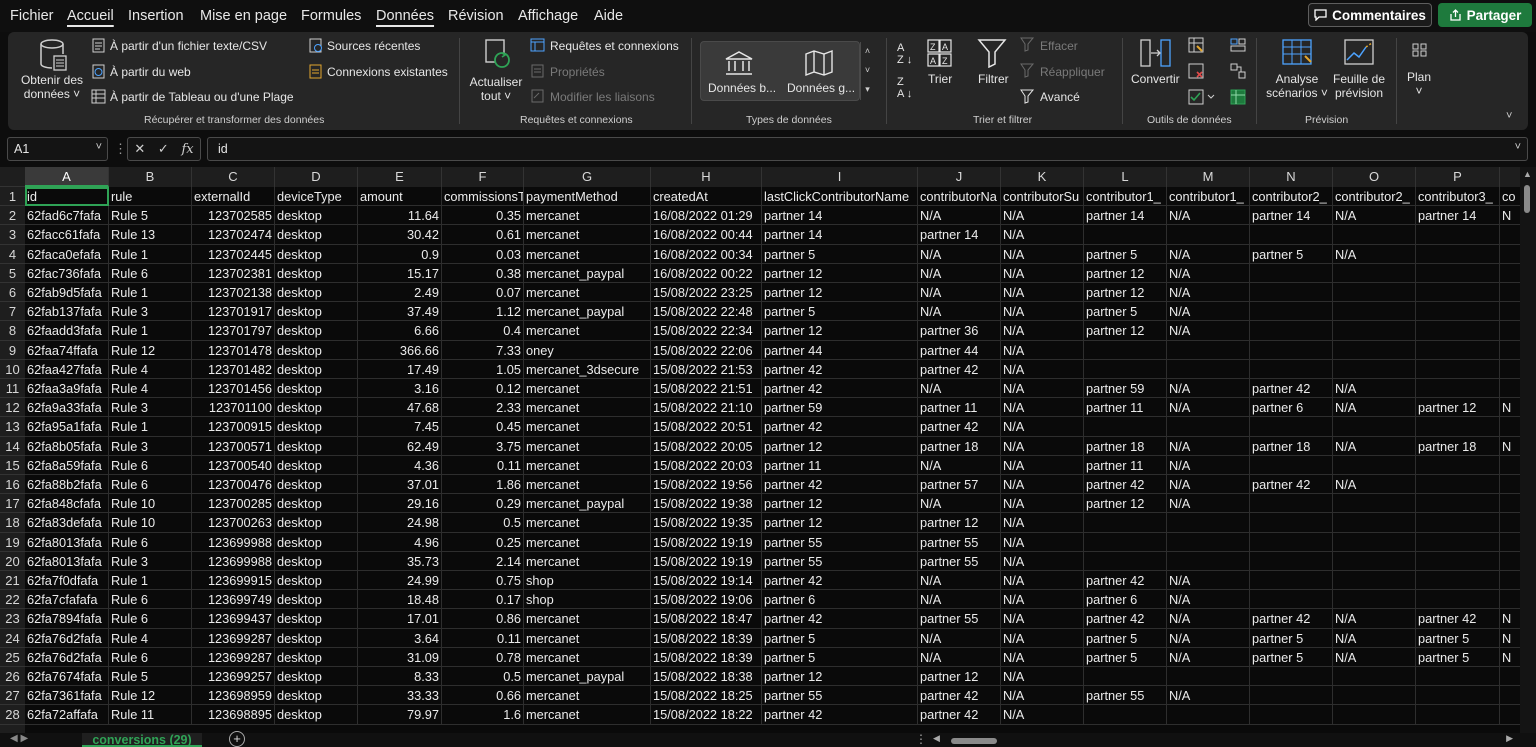 The image size is (1536, 747). Describe the element at coordinates (150, 715) in the screenshot. I see `table-cell: Rule 11` at that location.